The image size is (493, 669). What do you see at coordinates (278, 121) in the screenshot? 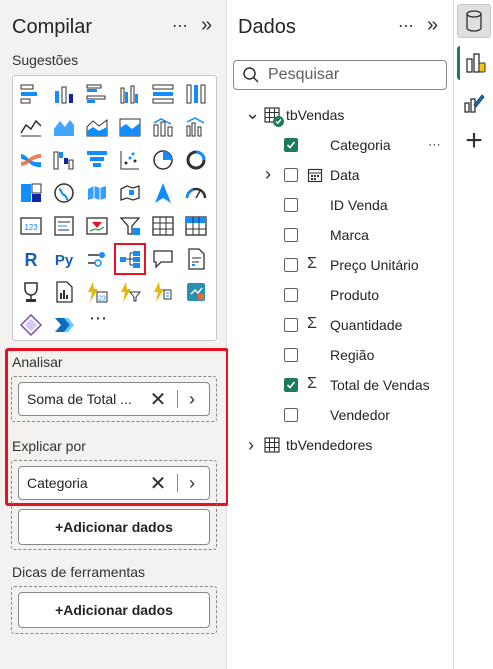
I see `check-badge-icon` at bounding box center [278, 121].